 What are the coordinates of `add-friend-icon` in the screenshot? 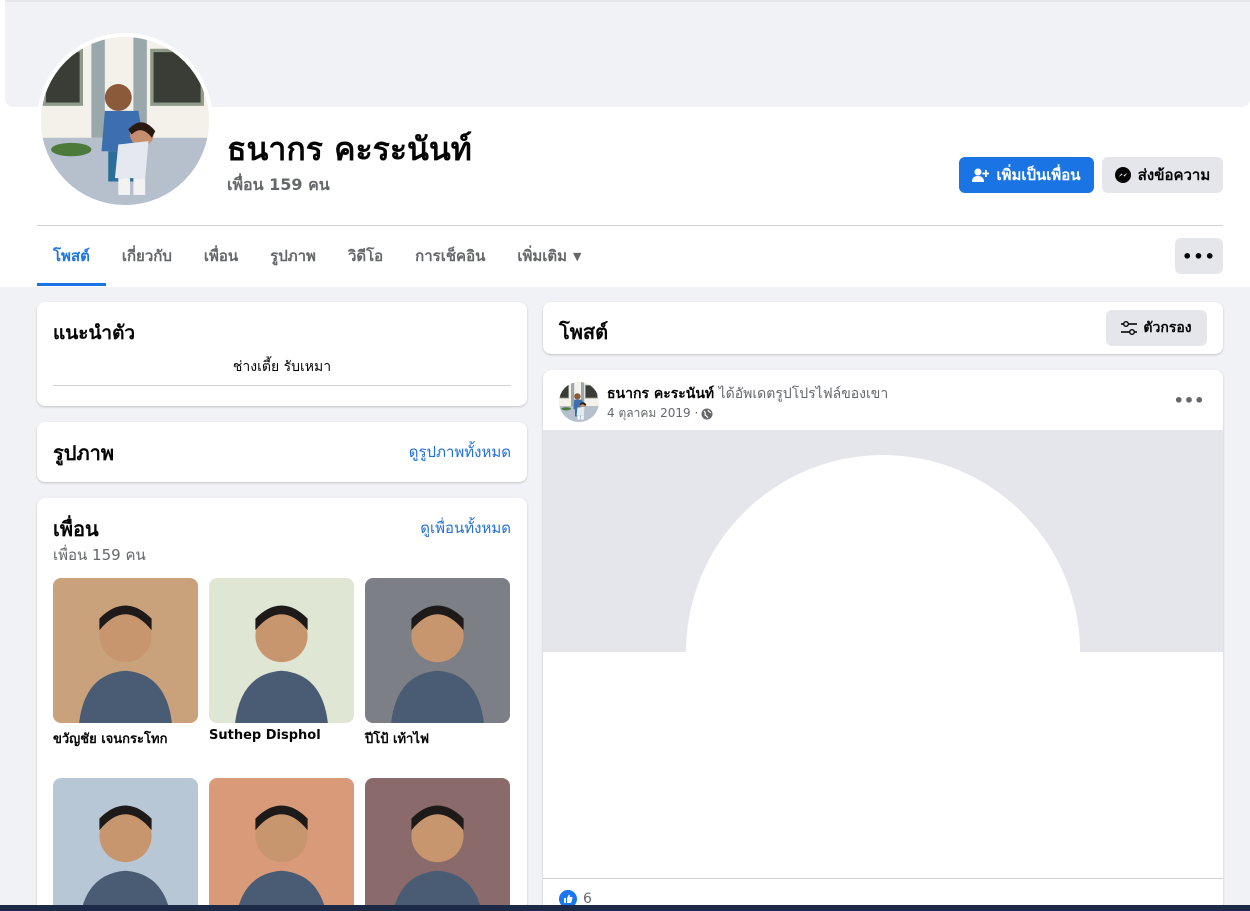 It's located at (981, 175).